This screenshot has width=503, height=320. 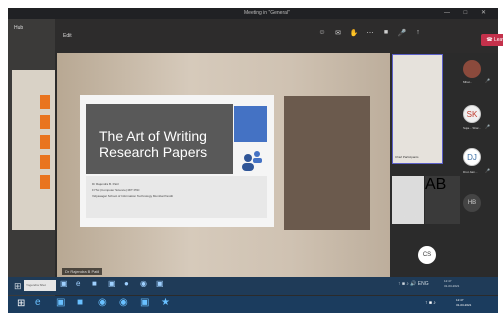 I want to click on meeting-controls: ☺ ✉ ✋ ⋯ ■ 🎤 ↑, so click(x=370, y=33).